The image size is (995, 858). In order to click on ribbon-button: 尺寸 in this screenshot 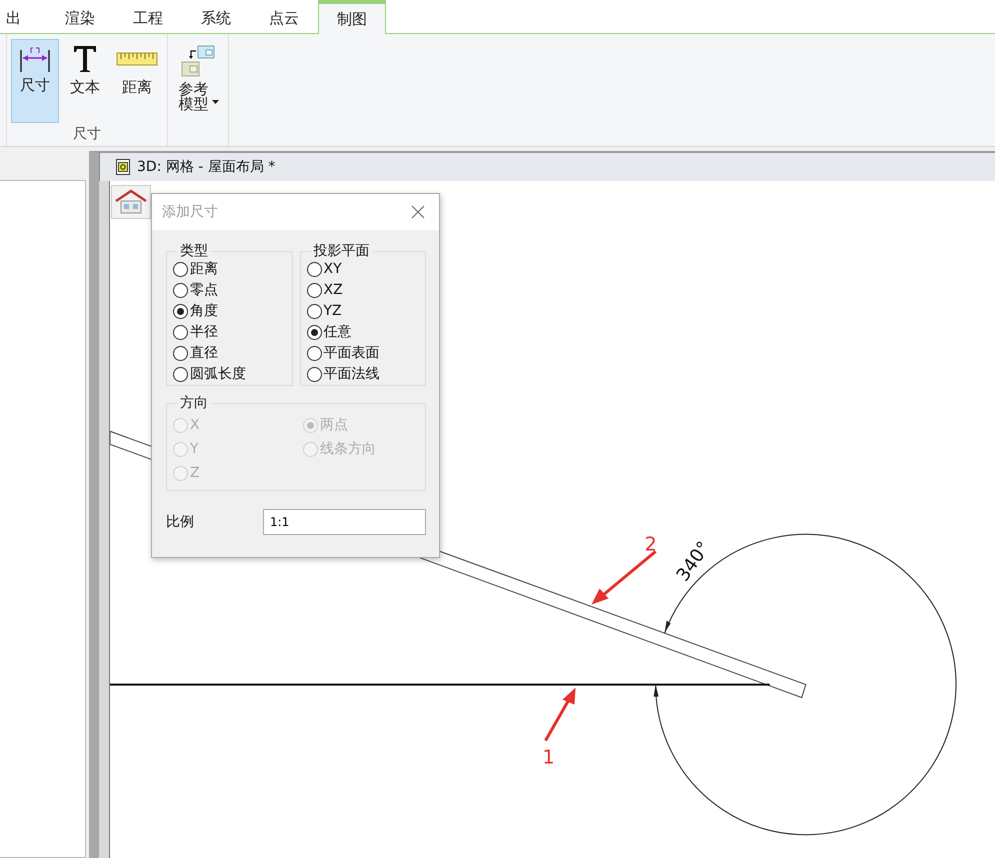, I will do `click(35, 81)`.